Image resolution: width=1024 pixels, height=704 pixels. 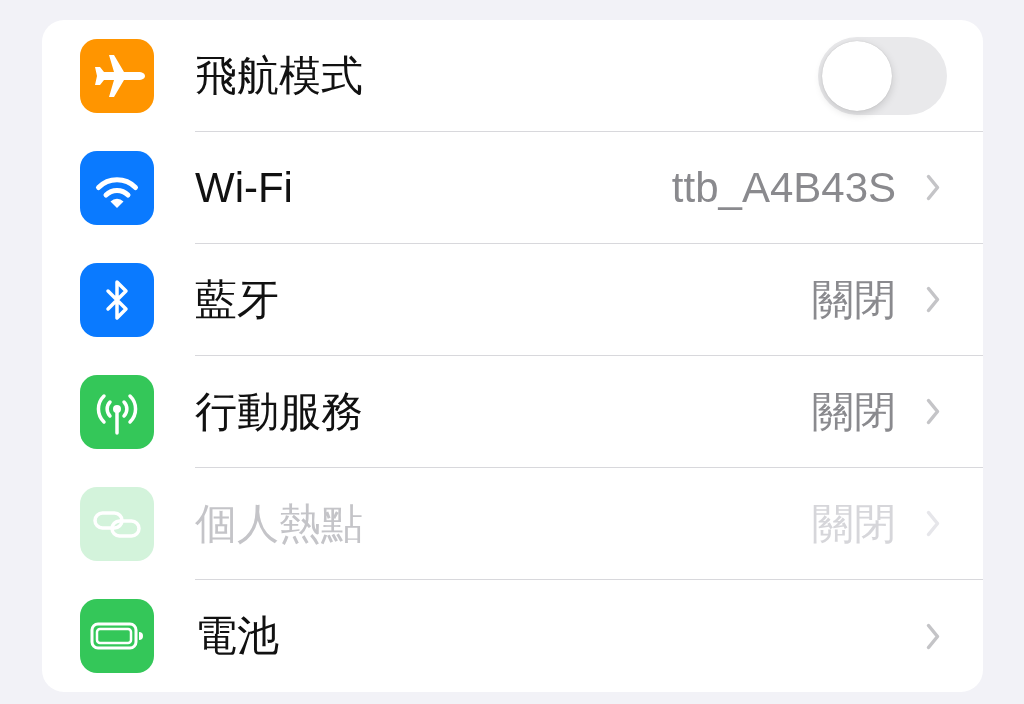 I want to click on setting-value: ttb_A4B43S, so click(x=783, y=187).